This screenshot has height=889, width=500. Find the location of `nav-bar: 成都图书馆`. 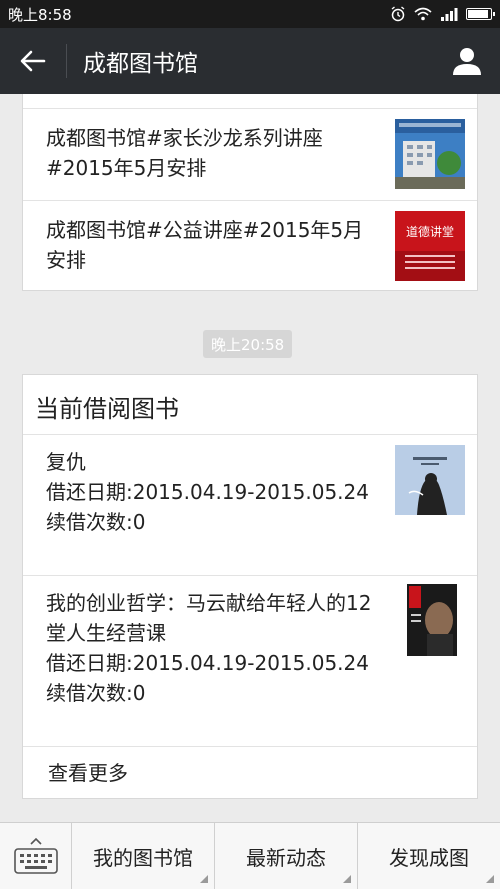

nav-bar: 成都图书馆 is located at coordinates (250, 61).